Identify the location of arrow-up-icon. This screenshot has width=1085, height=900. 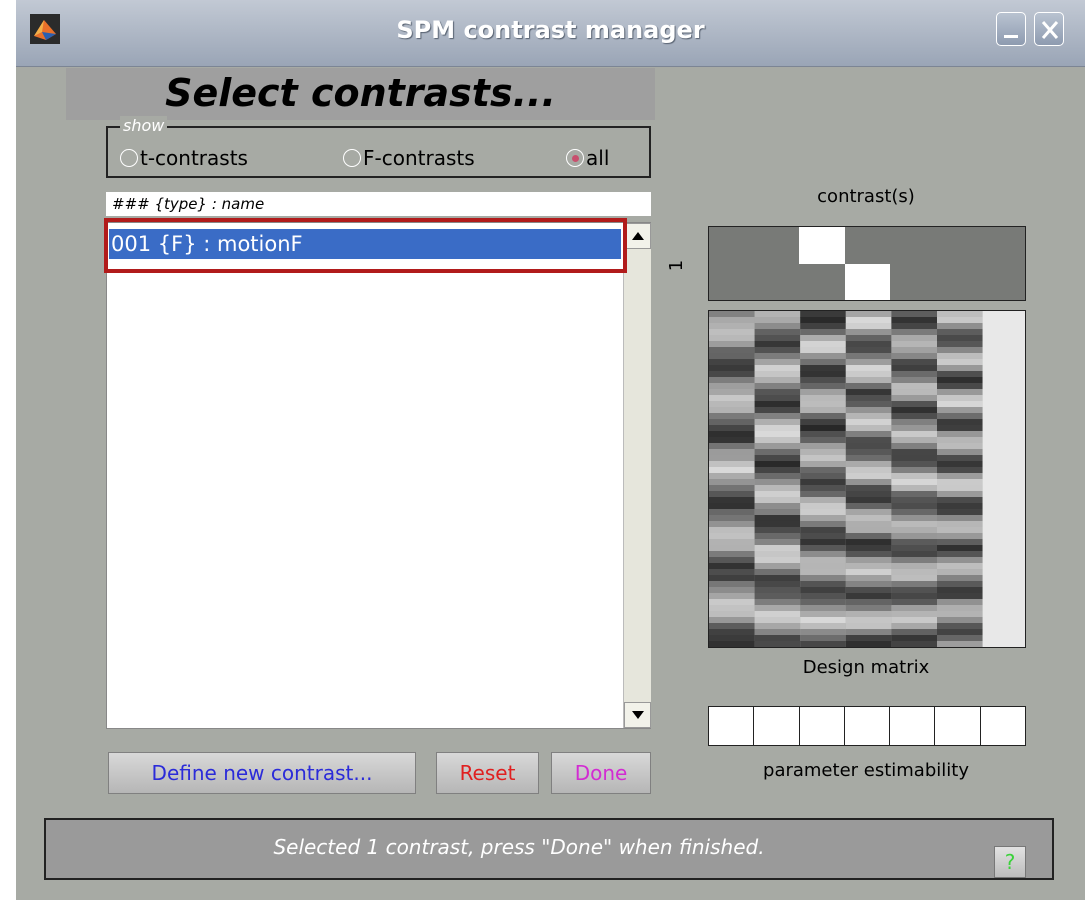
(638, 236).